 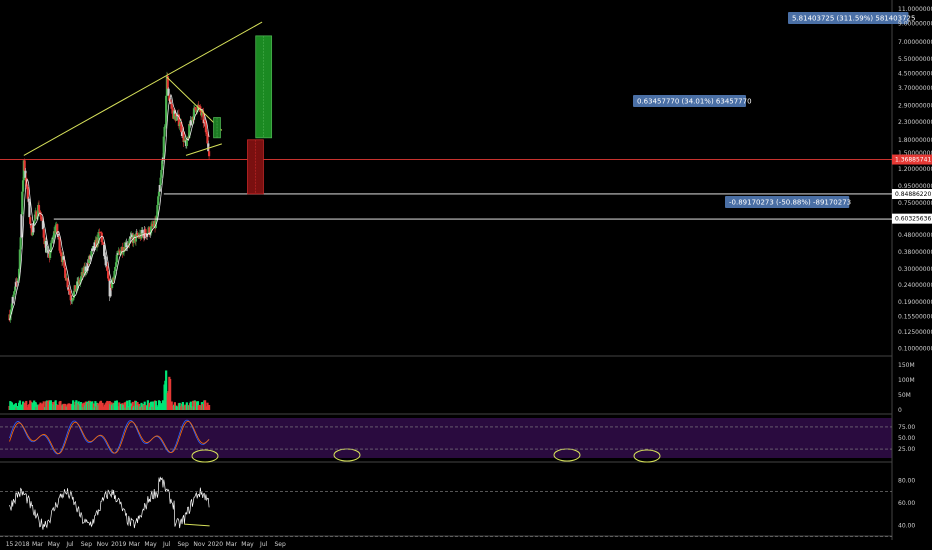 What do you see at coordinates (915, 235) in the screenshot?
I see `price-tick-label: 0.48000000` at bounding box center [915, 235].